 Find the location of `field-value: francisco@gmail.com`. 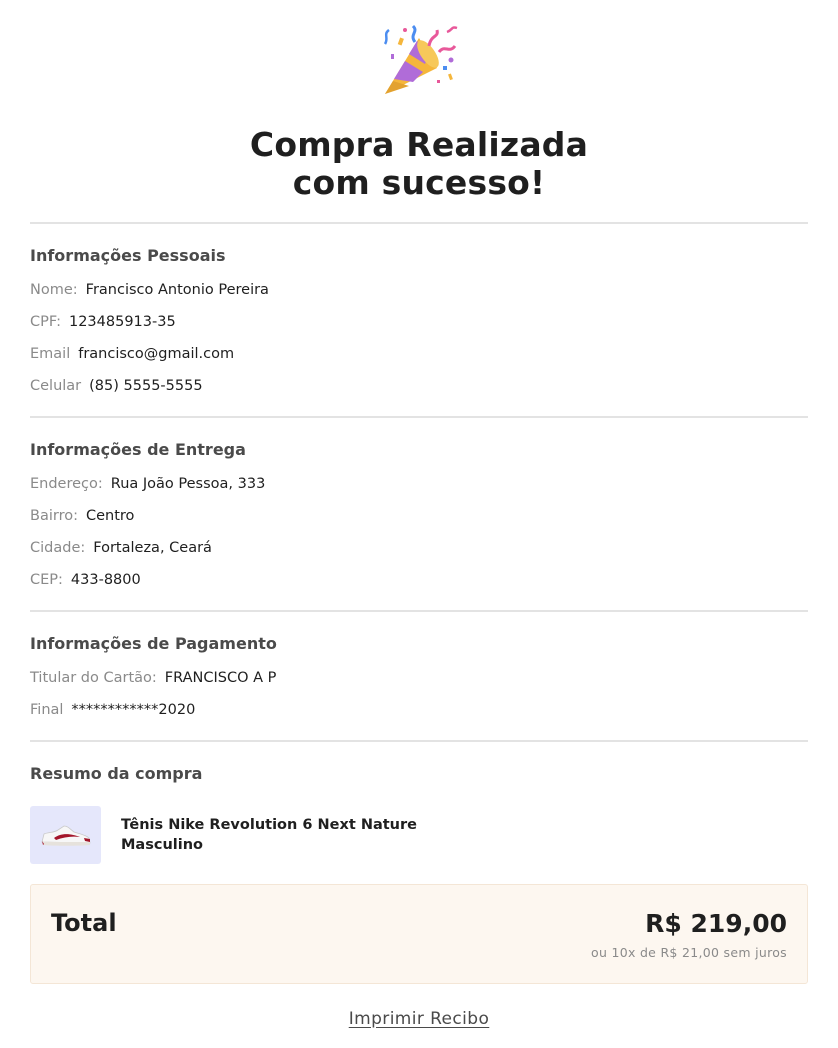

field-value: francisco@gmail.com is located at coordinates (156, 354).